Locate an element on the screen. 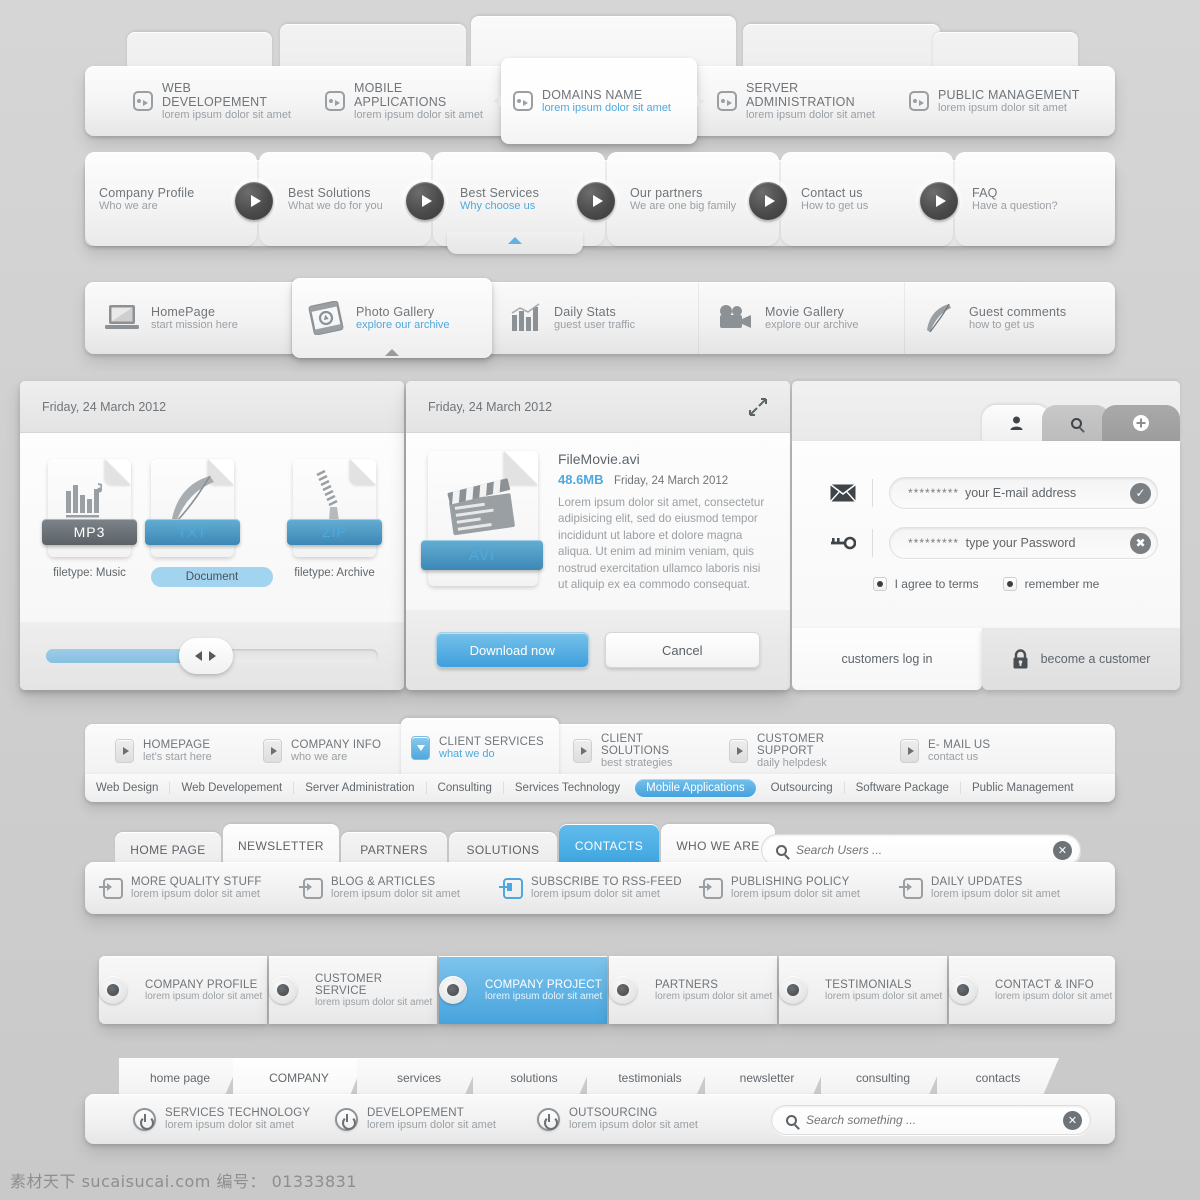 The image size is (1200, 1200). footer-tab-consulting: consulting is located at coordinates (883, 1078).